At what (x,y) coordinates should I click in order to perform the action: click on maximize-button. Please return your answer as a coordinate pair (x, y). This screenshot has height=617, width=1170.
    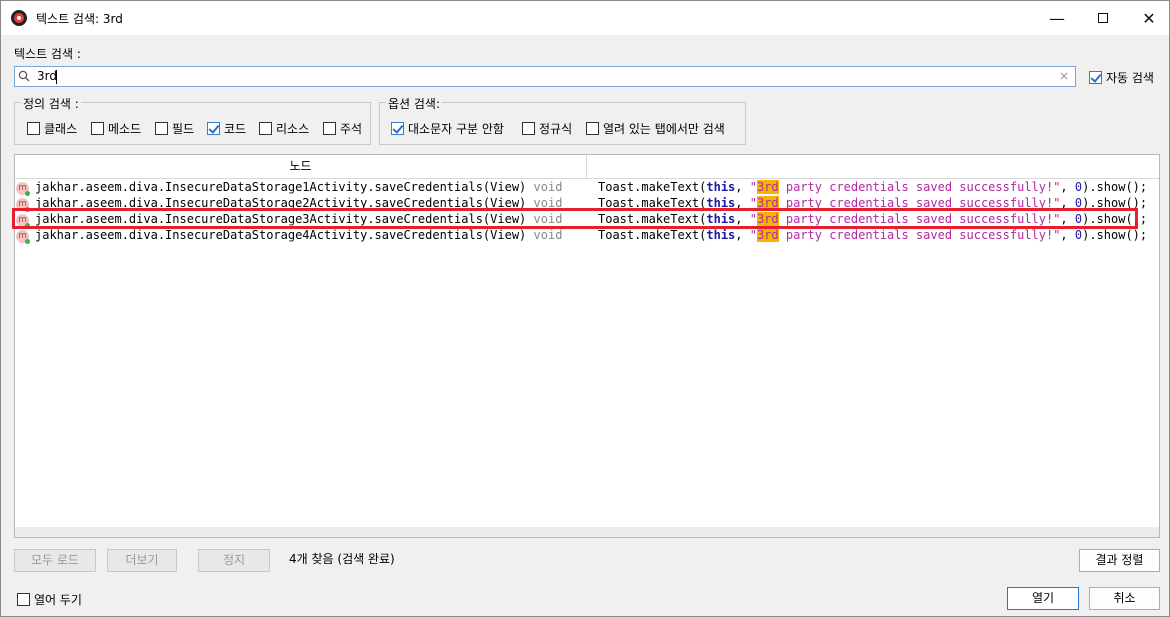
    Looking at the image, I should click on (1103, 18).